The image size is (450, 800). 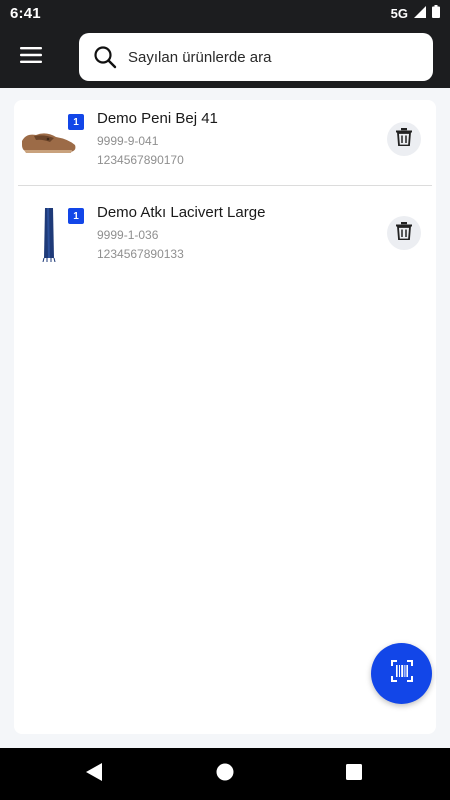 What do you see at coordinates (140, 254) in the screenshot?
I see `product-barcode: 1234567890133` at bounding box center [140, 254].